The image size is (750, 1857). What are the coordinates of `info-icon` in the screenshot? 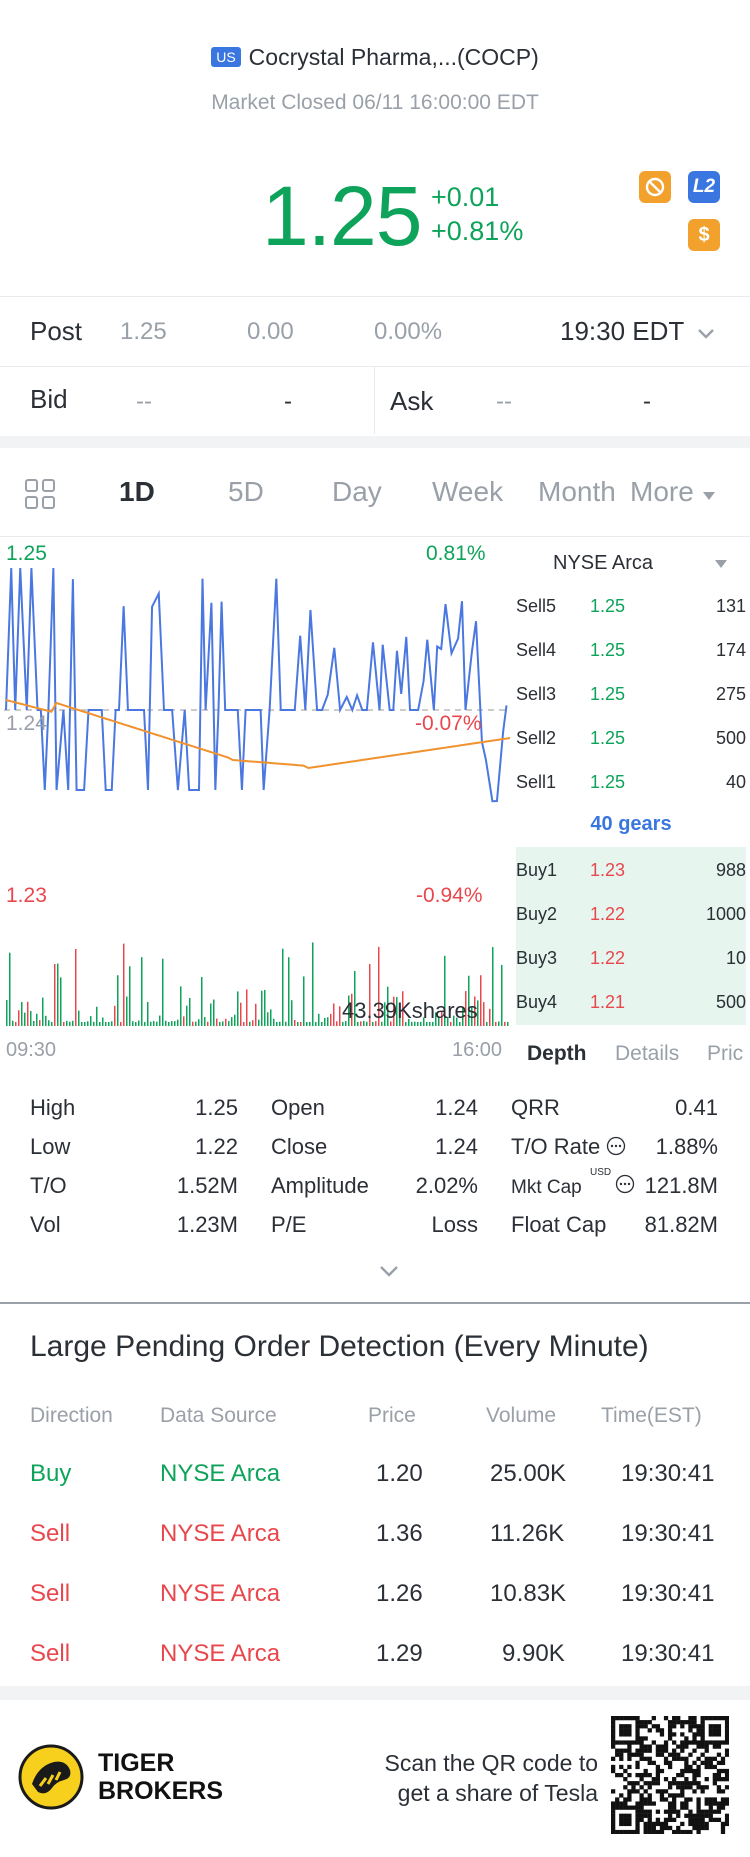 It's located at (616, 1149).